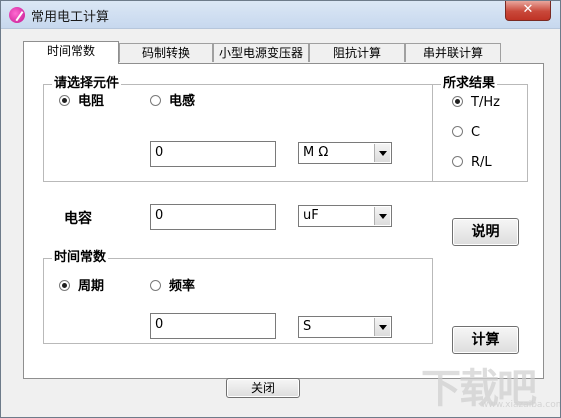 The image size is (561, 418). Describe the element at coordinates (91, 101) in the screenshot. I see `radio-resistor-label: 电阻` at that location.